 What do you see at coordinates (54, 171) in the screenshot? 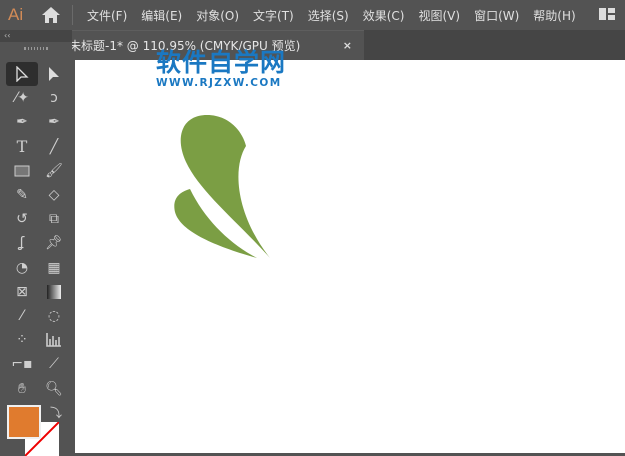
I see `paintbrush-tool-icon: 🖌︎` at bounding box center [54, 171].